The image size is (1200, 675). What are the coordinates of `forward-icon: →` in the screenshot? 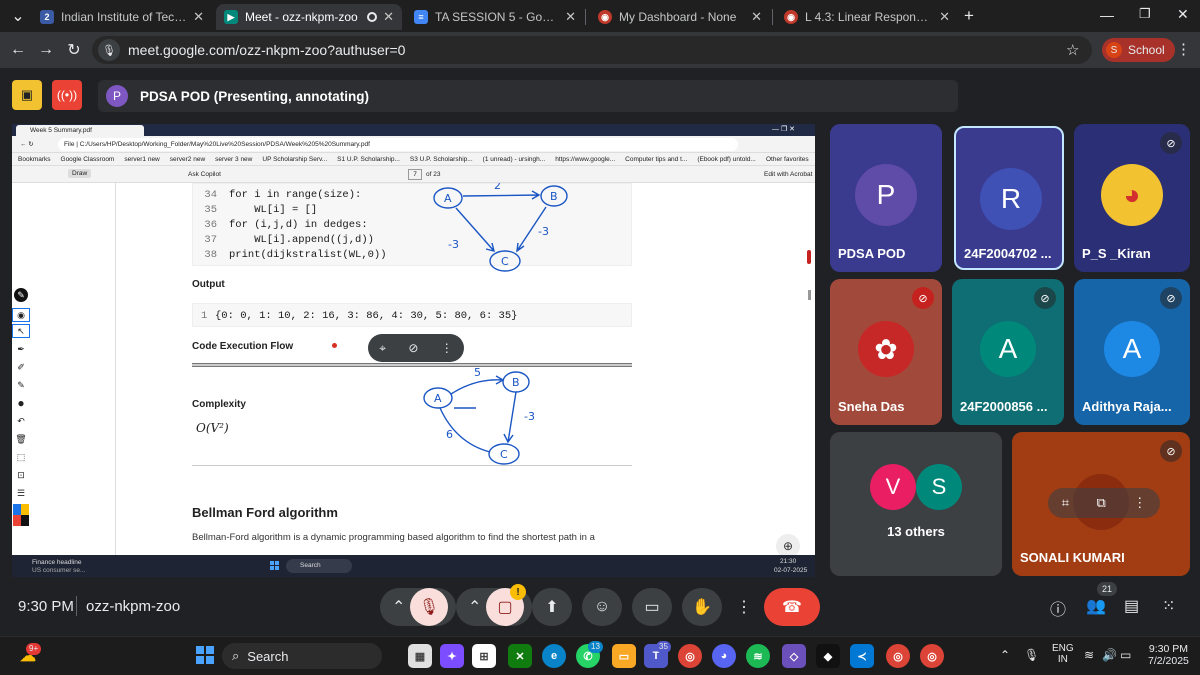 It's located at (46, 50).